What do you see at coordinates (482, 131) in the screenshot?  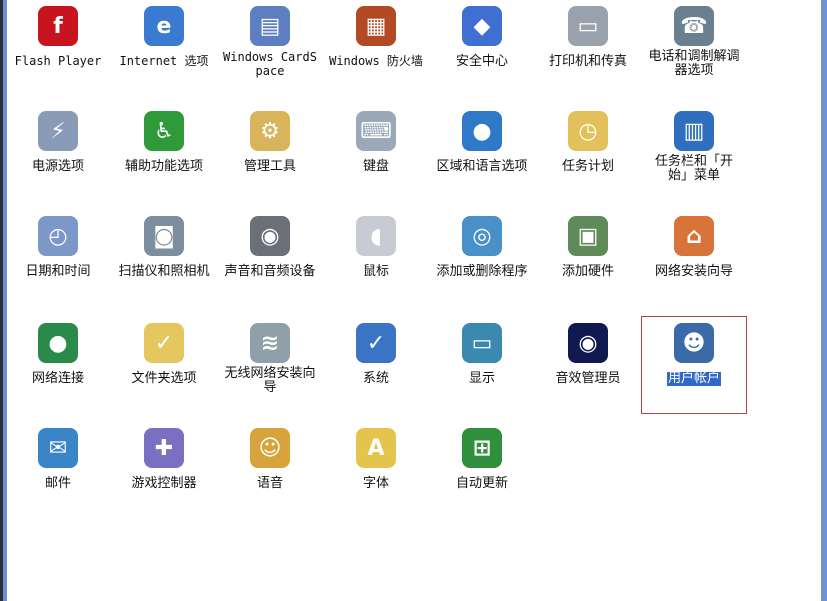 I see `globe-icon: ●` at bounding box center [482, 131].